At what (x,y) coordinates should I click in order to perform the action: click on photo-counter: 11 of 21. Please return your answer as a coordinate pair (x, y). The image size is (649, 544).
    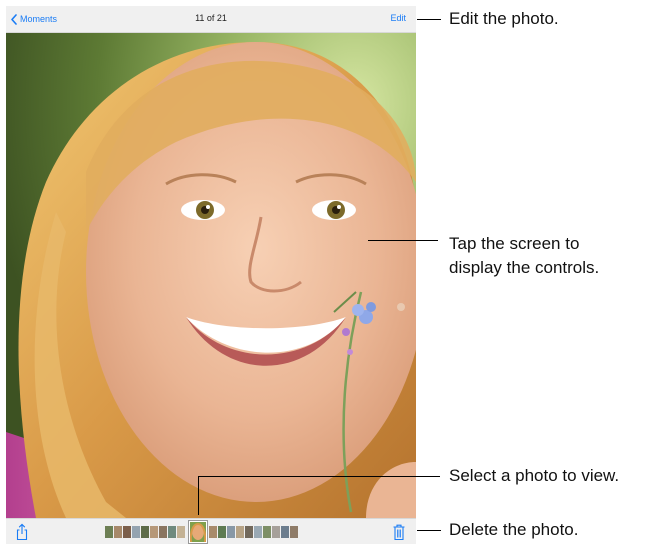
    Looking at the image, I should click on (211, 18).